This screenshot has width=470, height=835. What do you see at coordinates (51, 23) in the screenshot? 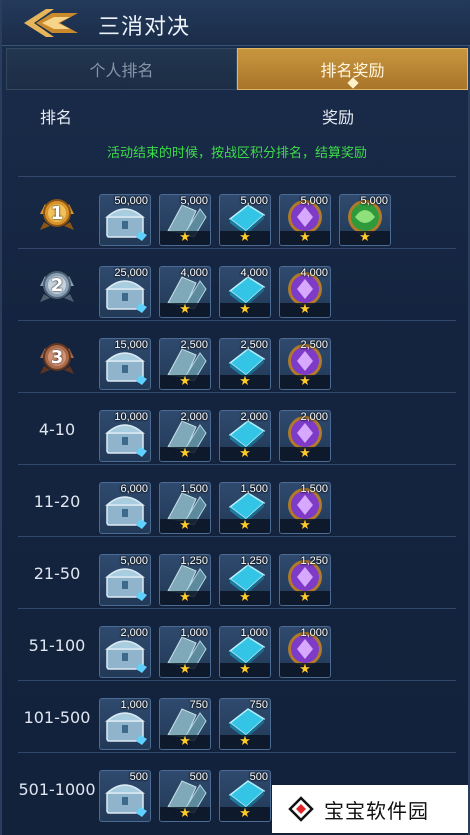
I see `back-arrow-icon` at bounding box center [51, 23].